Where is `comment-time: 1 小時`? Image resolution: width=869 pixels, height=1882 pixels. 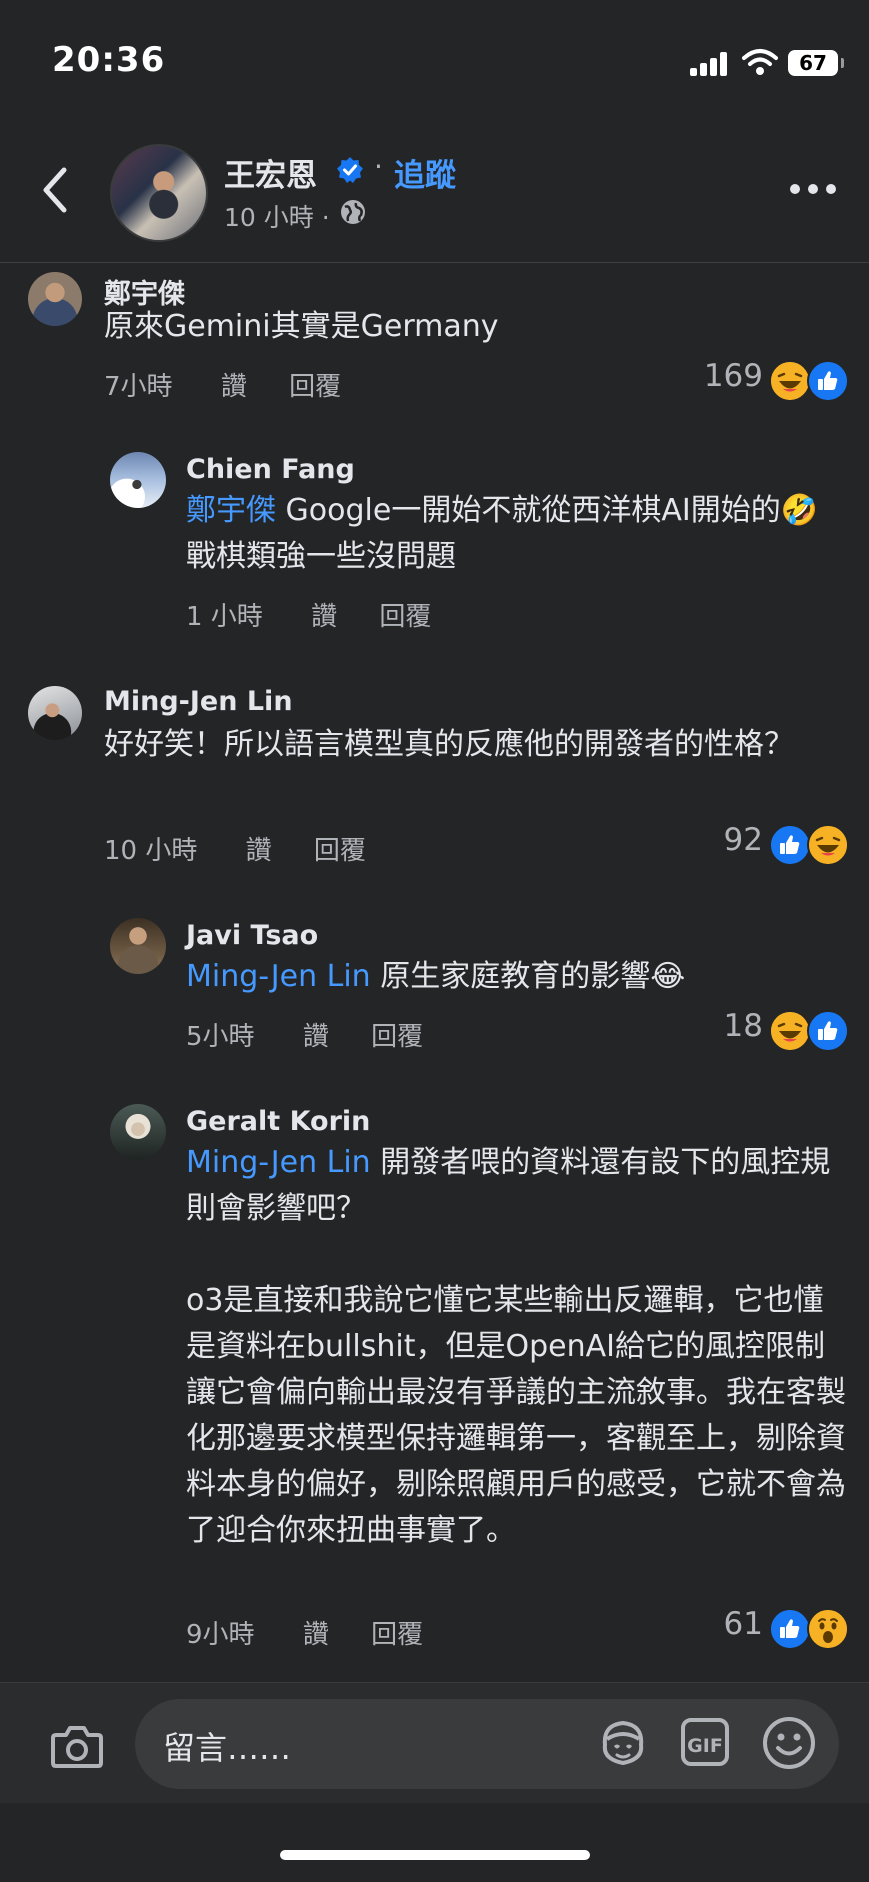
comment-time: 1 小時 is located at coordinates (224, 617).